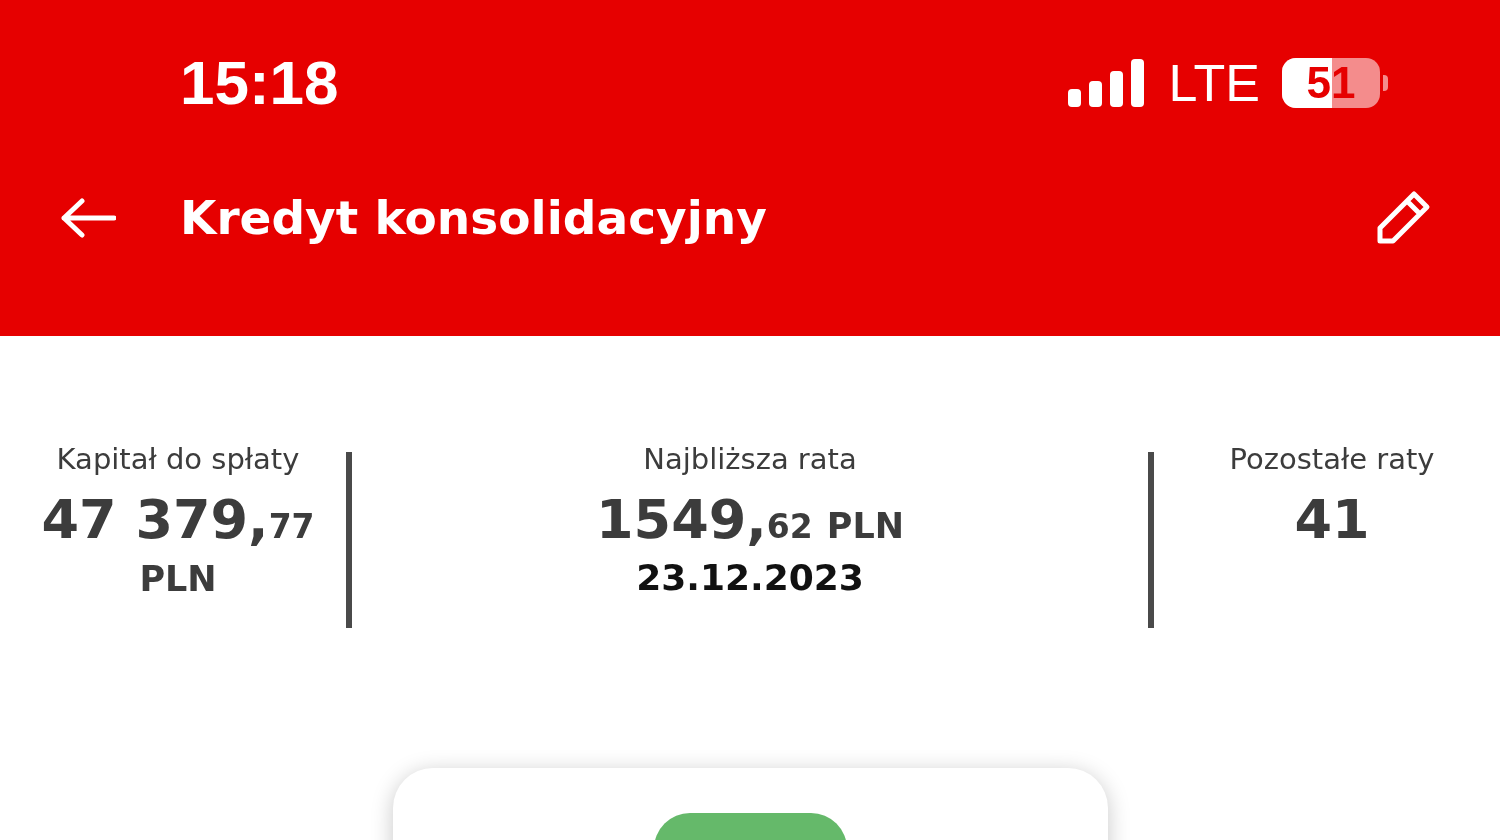  I want to click on network-type: LTE, so click(1214, 82).